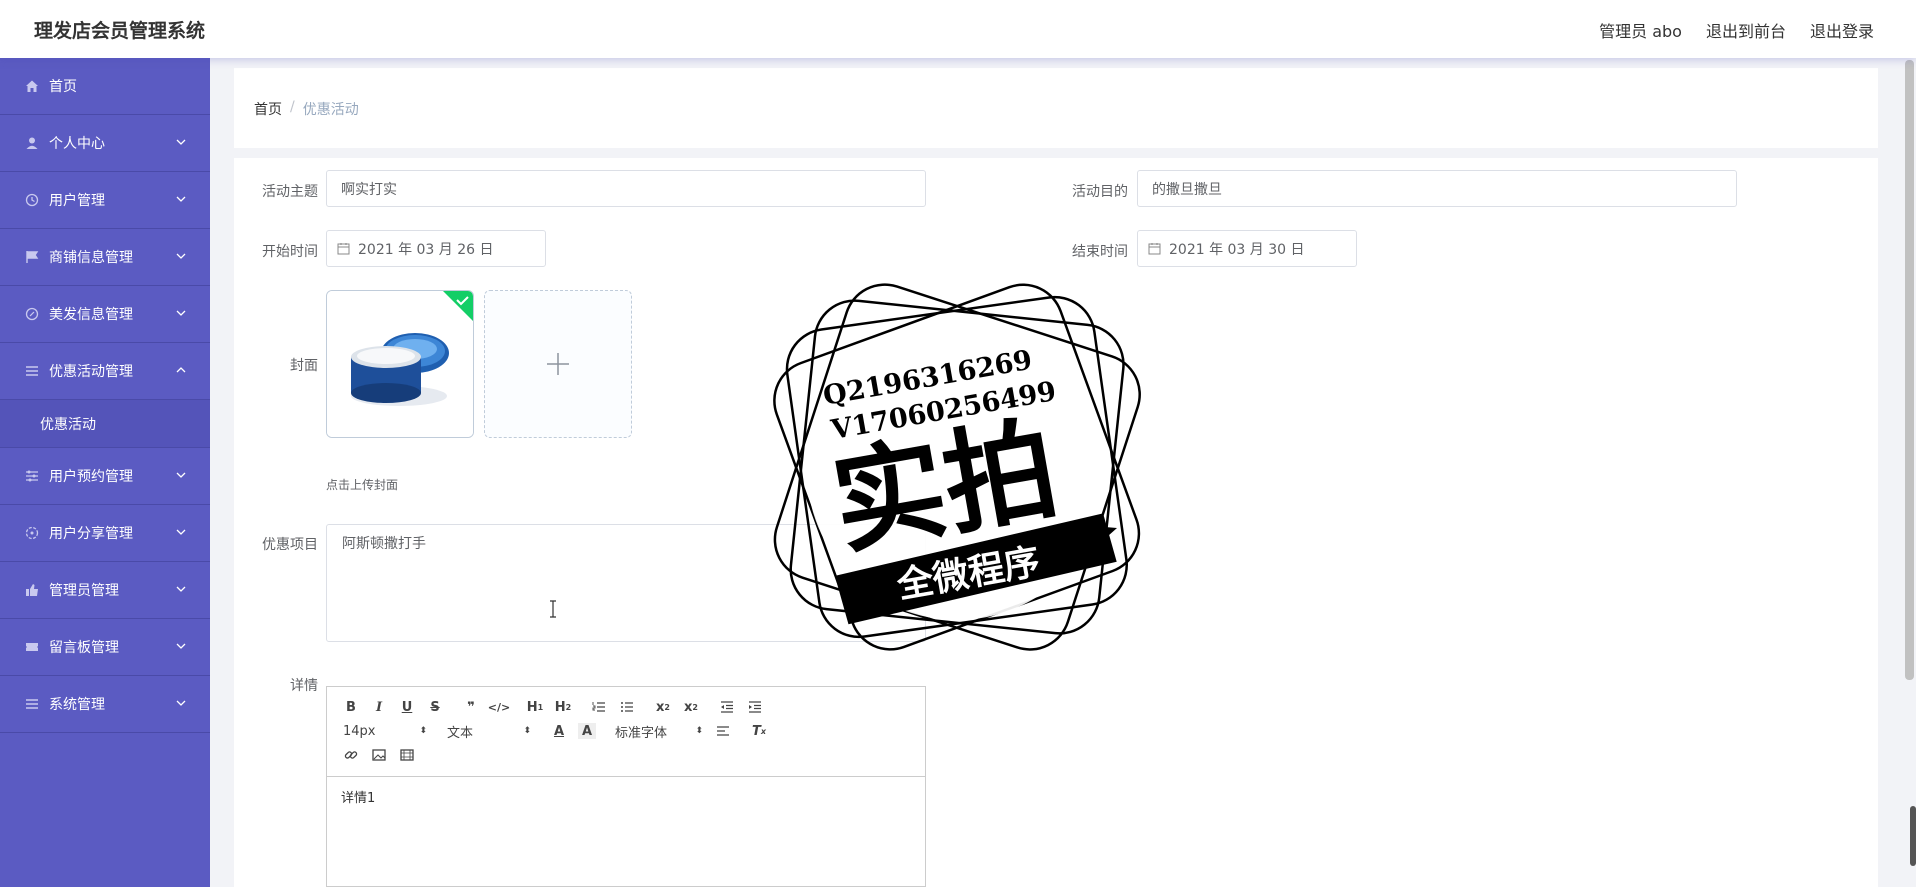 This screenshot has width=1916, height=887. I want to click on sidebar-item-label: 用户分享管理, so click(91, 534).